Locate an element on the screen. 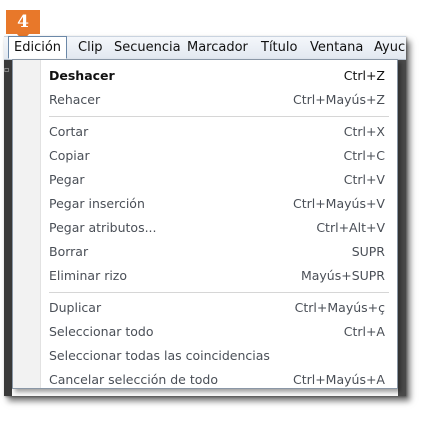 Image resolution: width=425 pixels, height=427 pixels. menu-item-copiar: Copiar Ctrl+C is located at coordinates (217, 156).